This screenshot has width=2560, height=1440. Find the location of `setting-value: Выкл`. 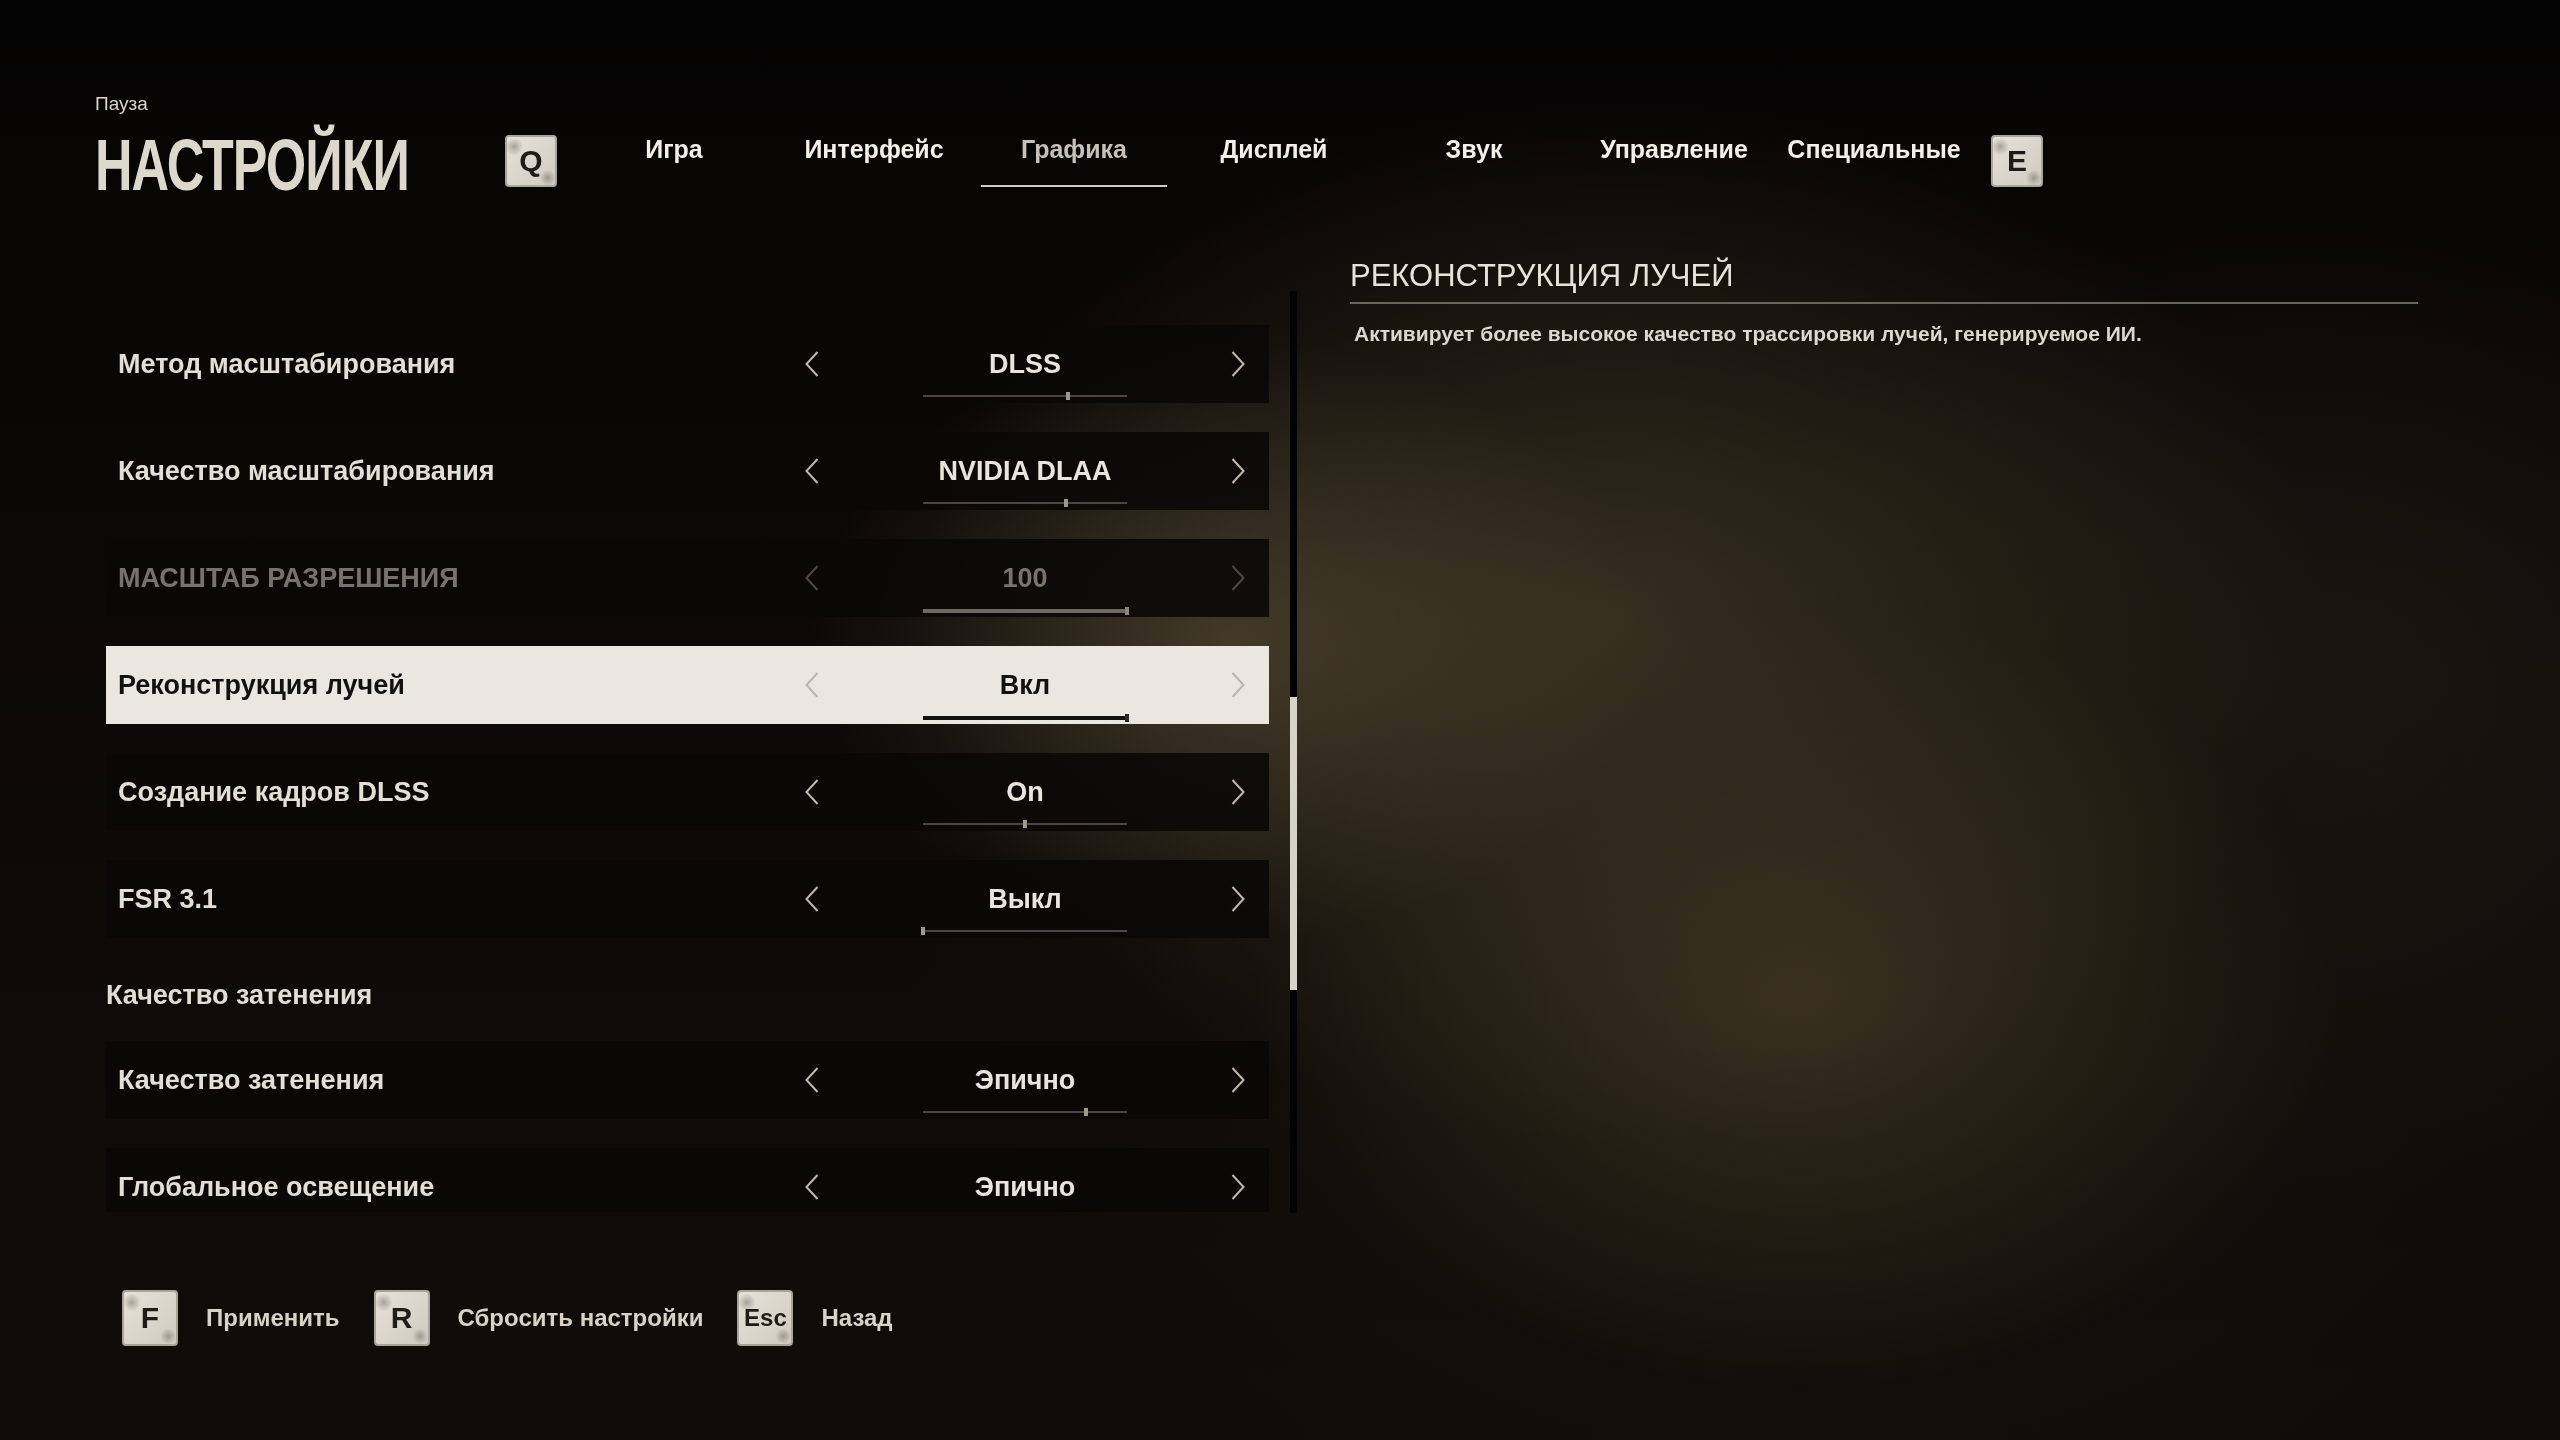

setting-value: Выкл is located at coordinates (1025, 899).